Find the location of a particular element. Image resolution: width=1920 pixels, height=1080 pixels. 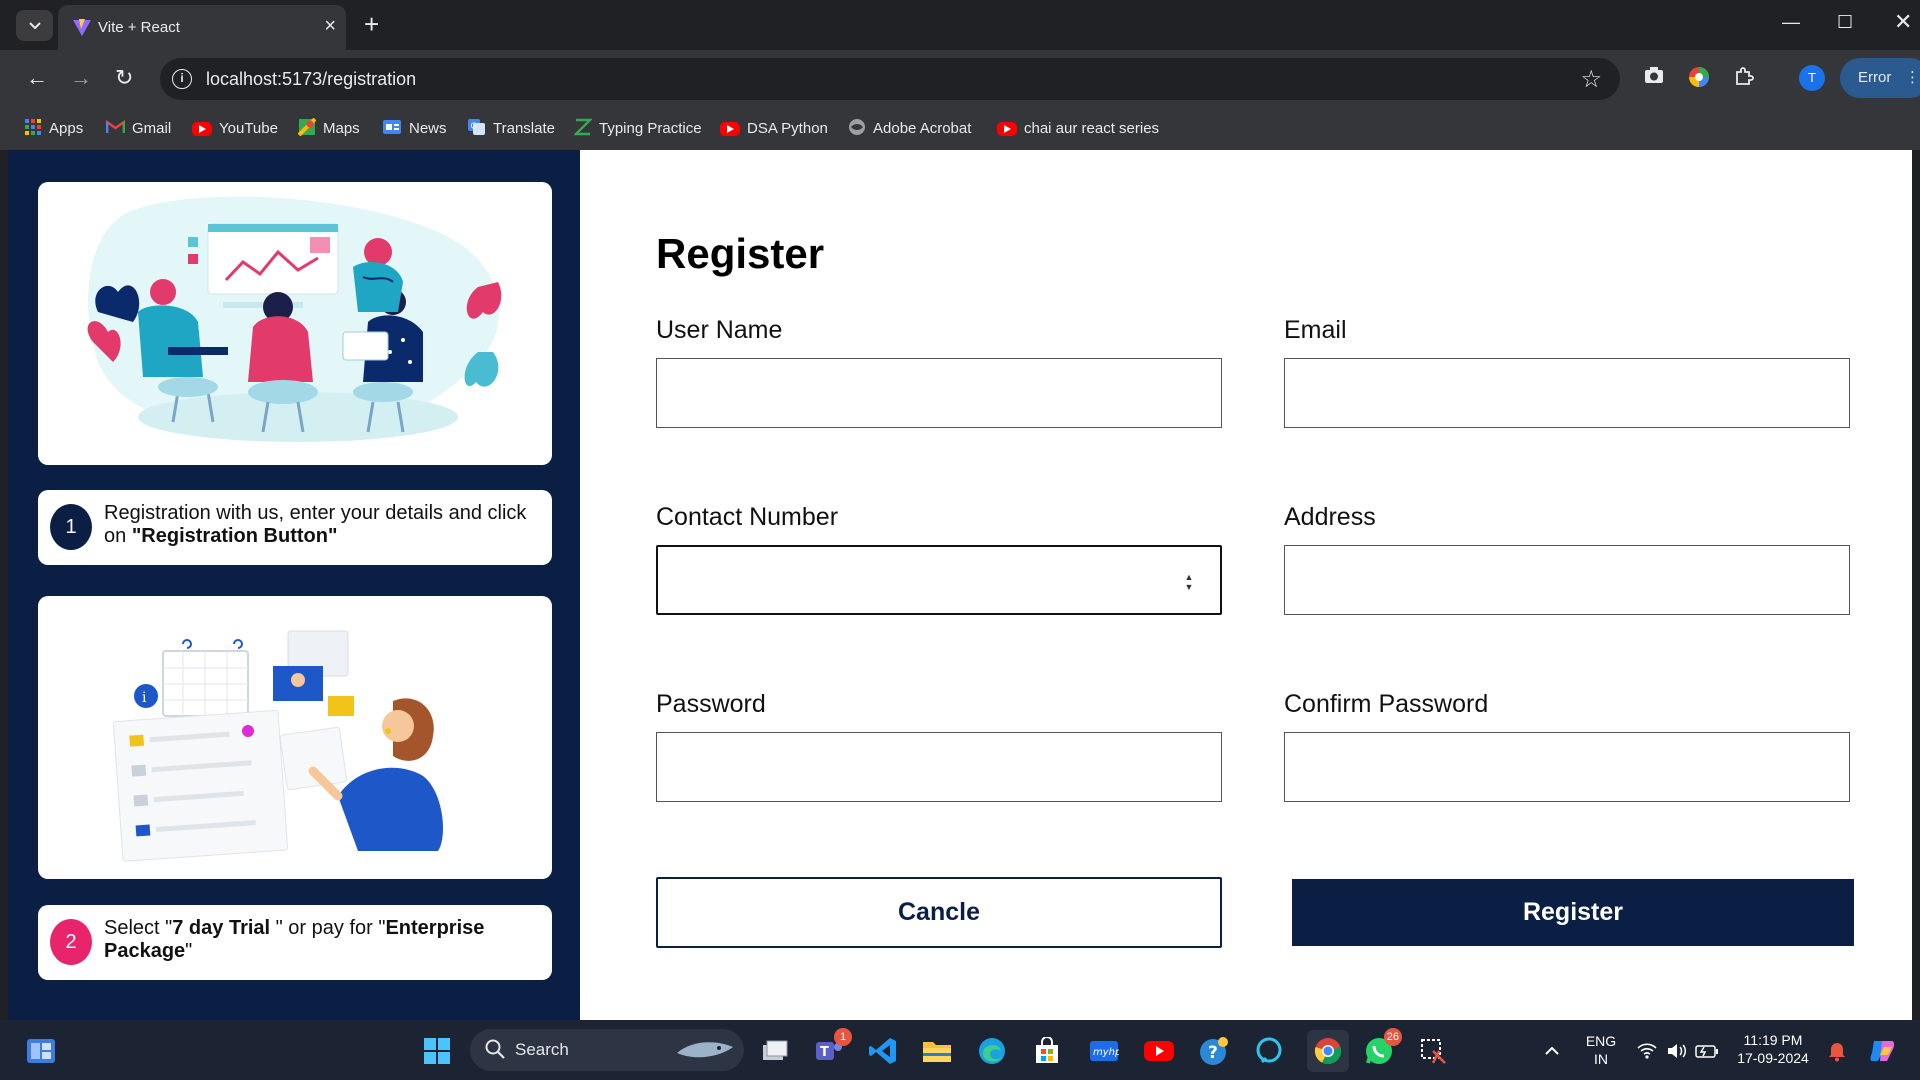

bookmark-youtube: YouTube is located at coordinates (235, 128).